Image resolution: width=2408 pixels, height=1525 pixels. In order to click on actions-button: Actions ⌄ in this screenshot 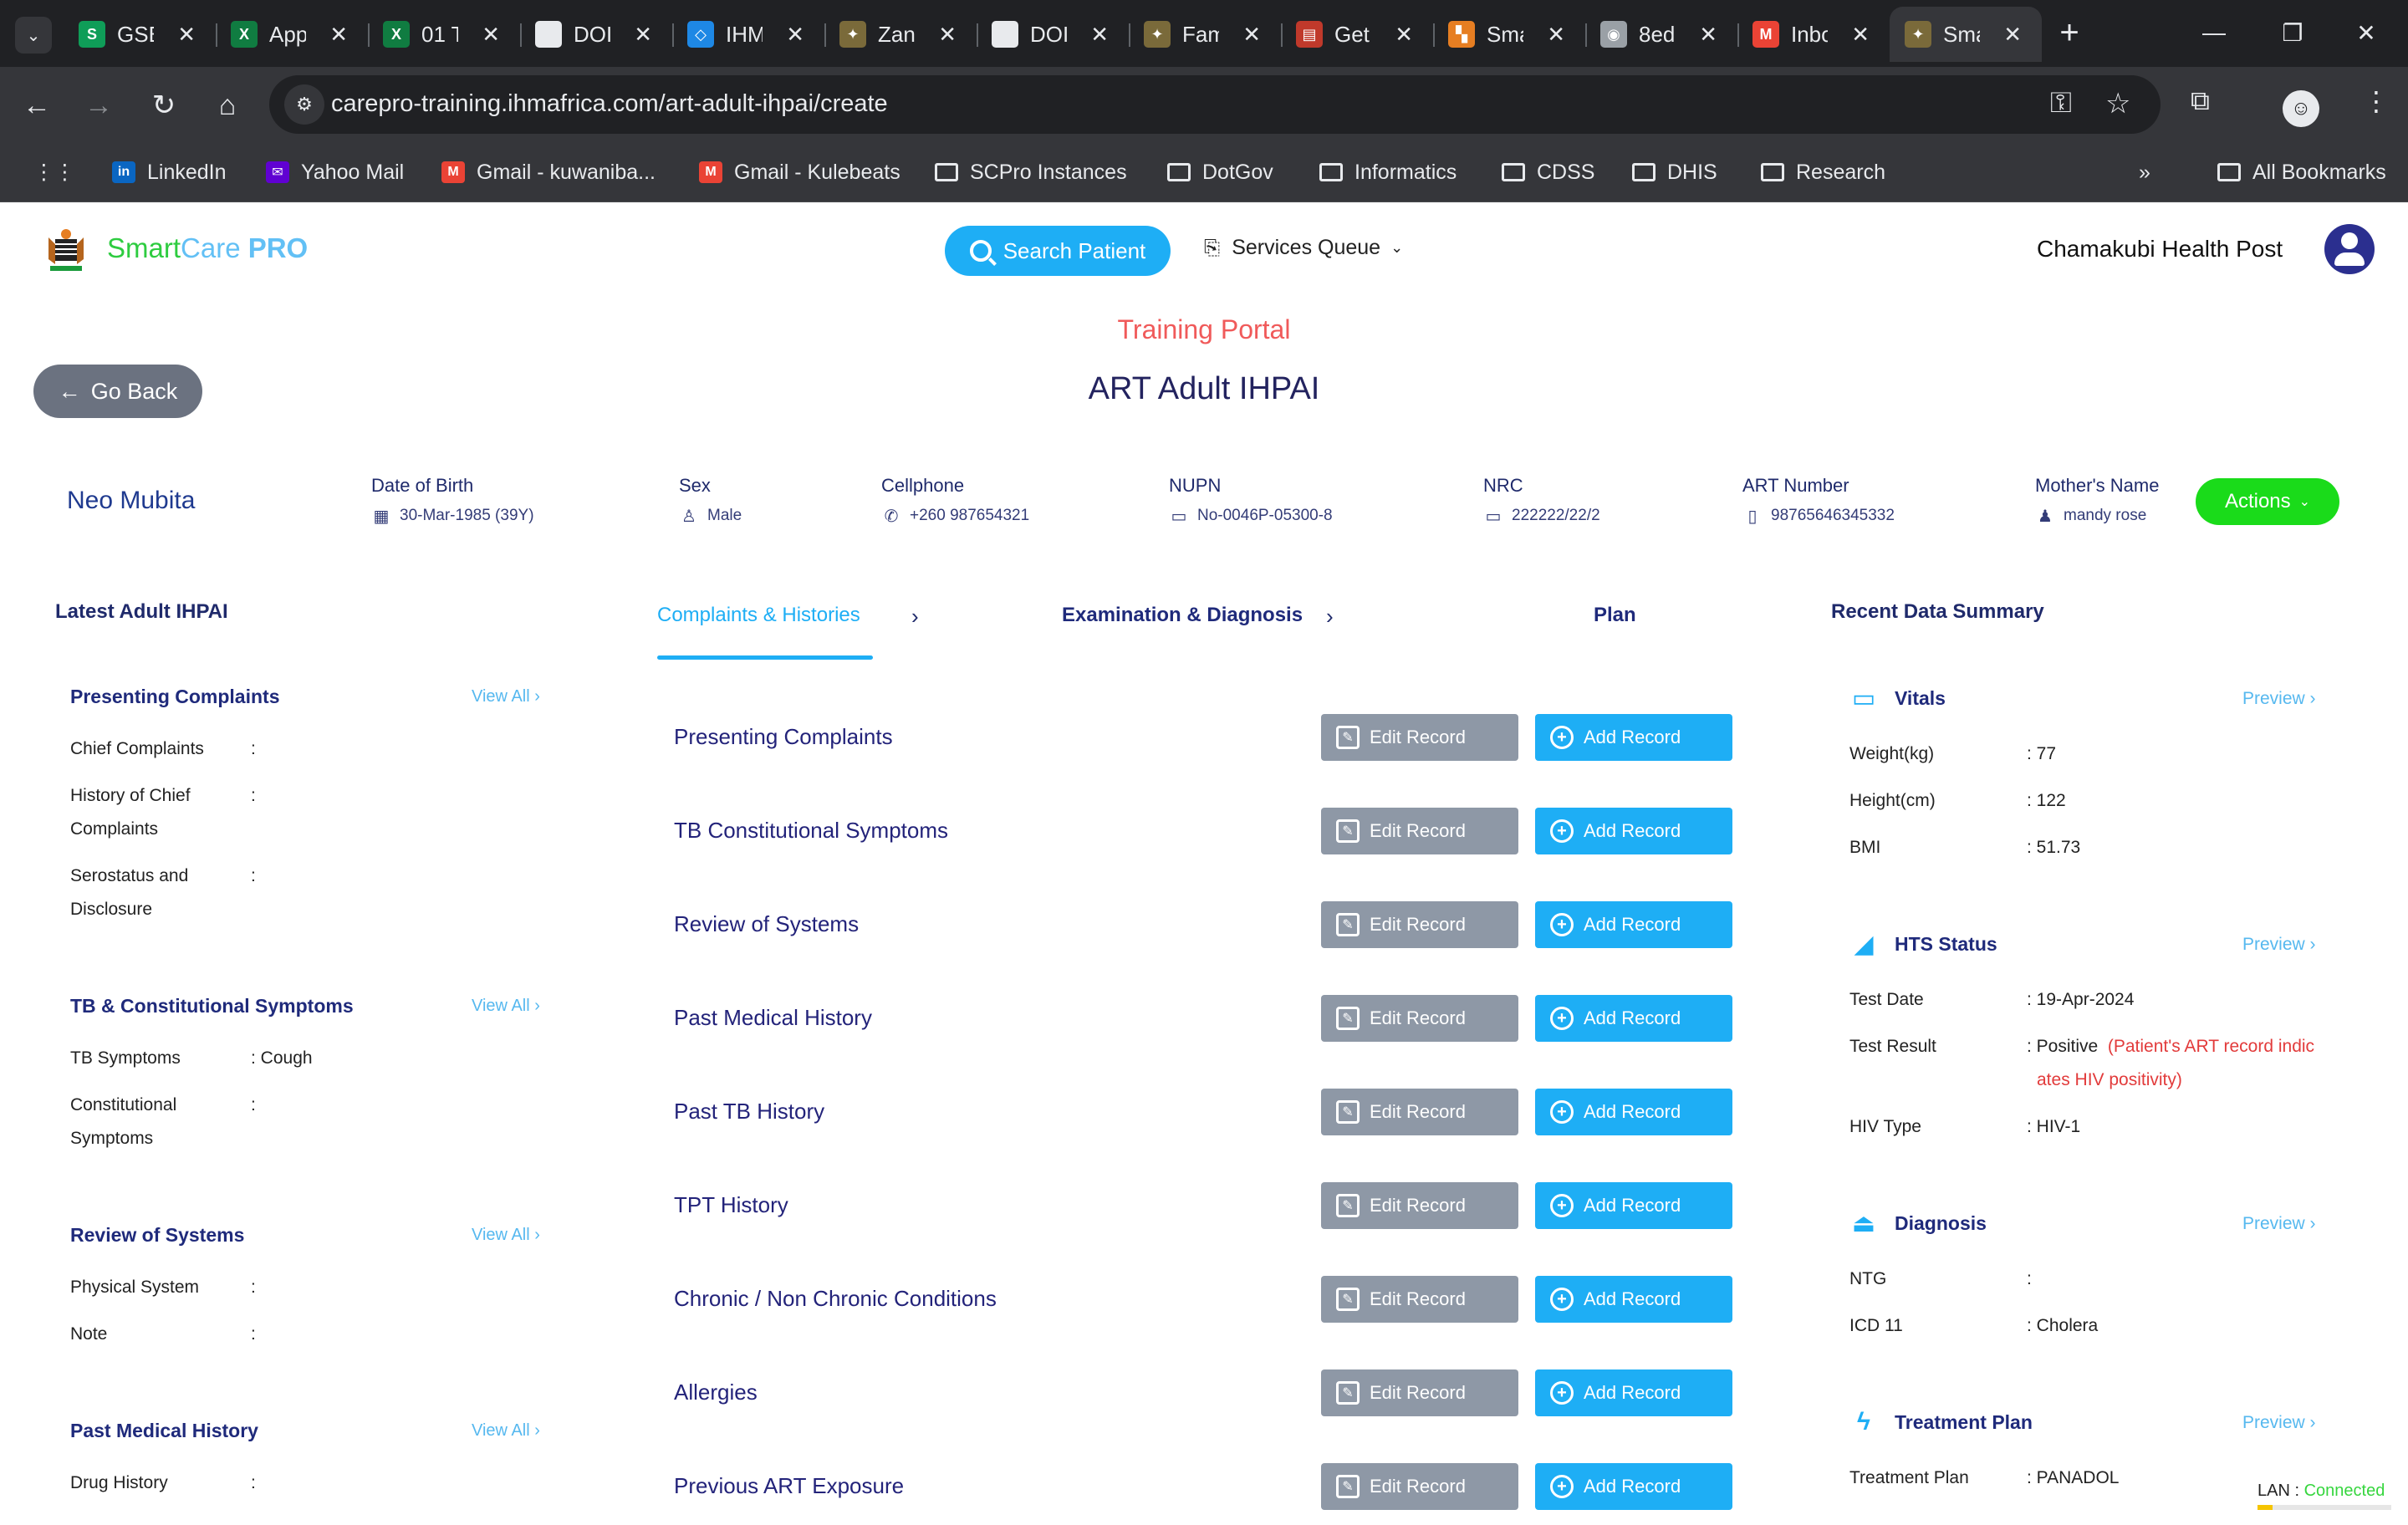, I will do `click(2267, 501)`.